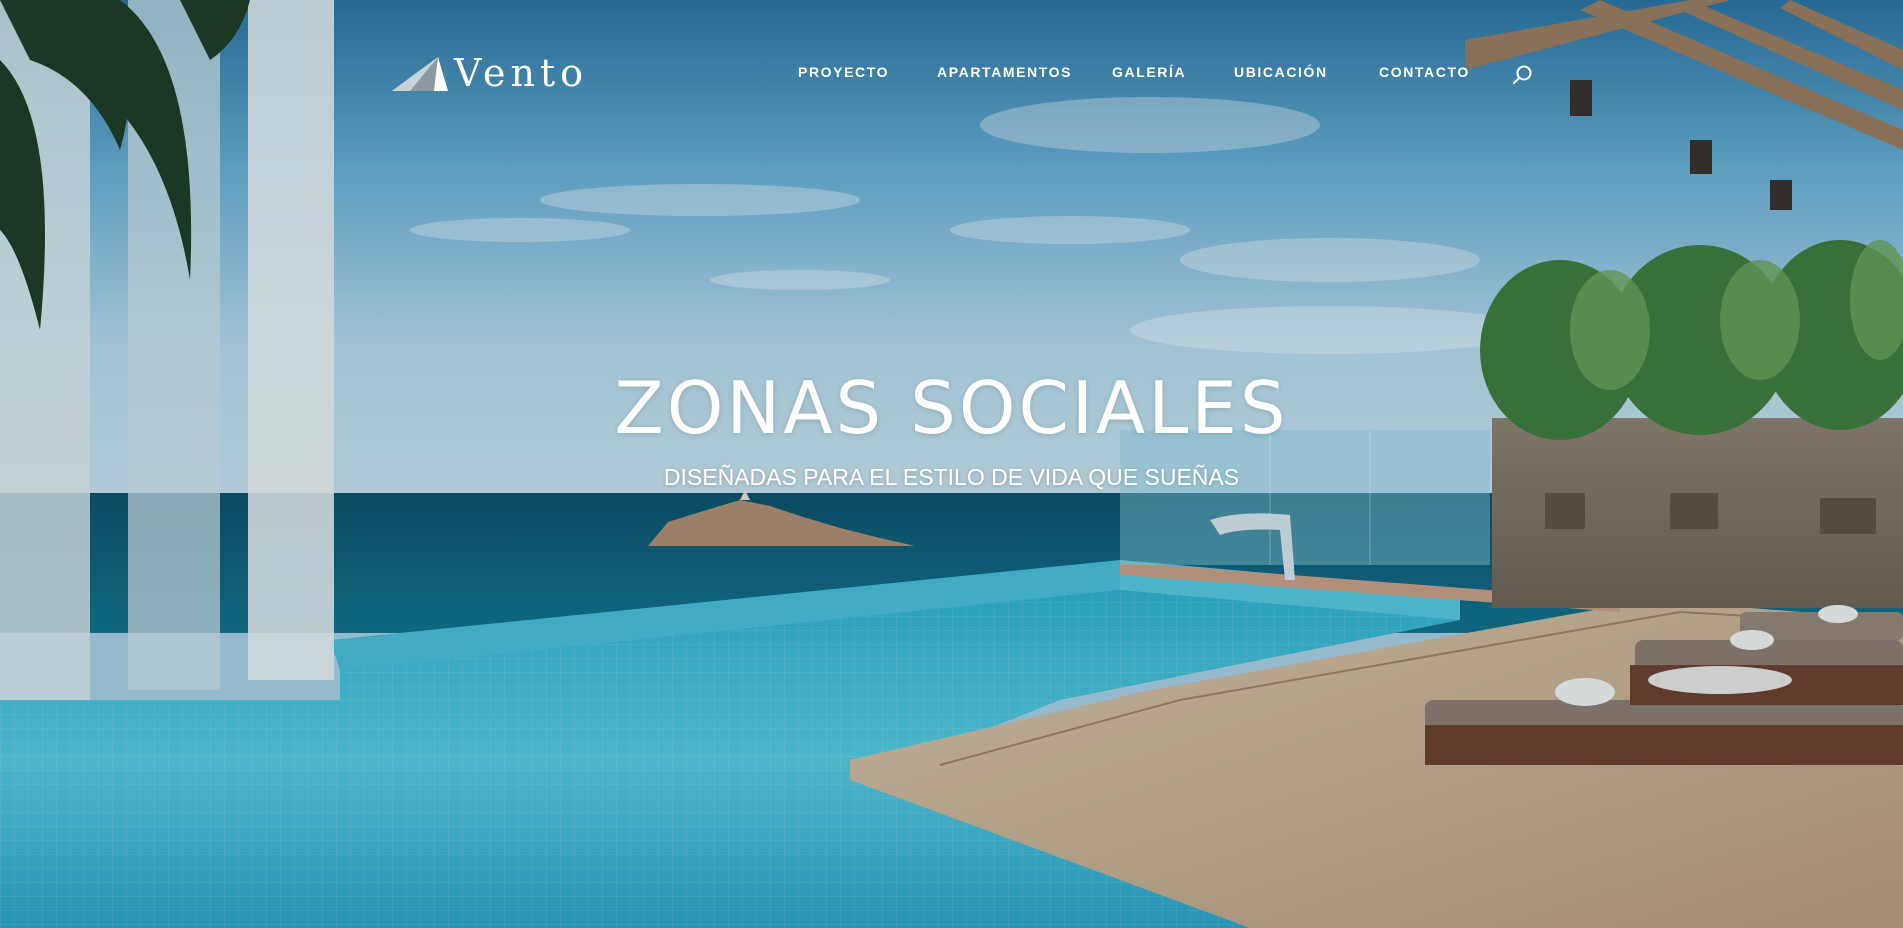 The image size is (1903, 928). Describe the element at coordinates (951, 408) in the screenshot. I see `hero-title: ZONAS SOCIALES` at that location.